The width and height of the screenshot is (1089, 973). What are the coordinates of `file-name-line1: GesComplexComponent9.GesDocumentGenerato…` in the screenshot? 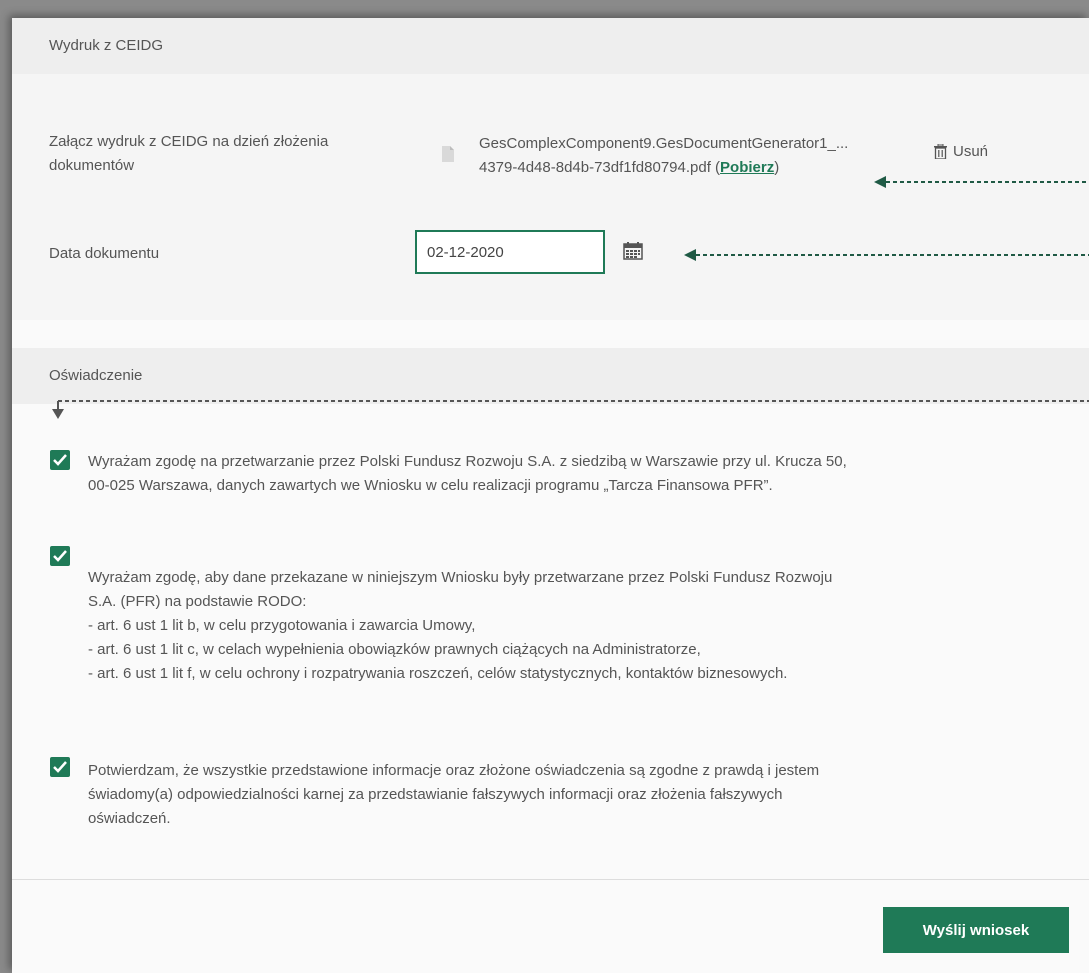 It's located at (664, 143).